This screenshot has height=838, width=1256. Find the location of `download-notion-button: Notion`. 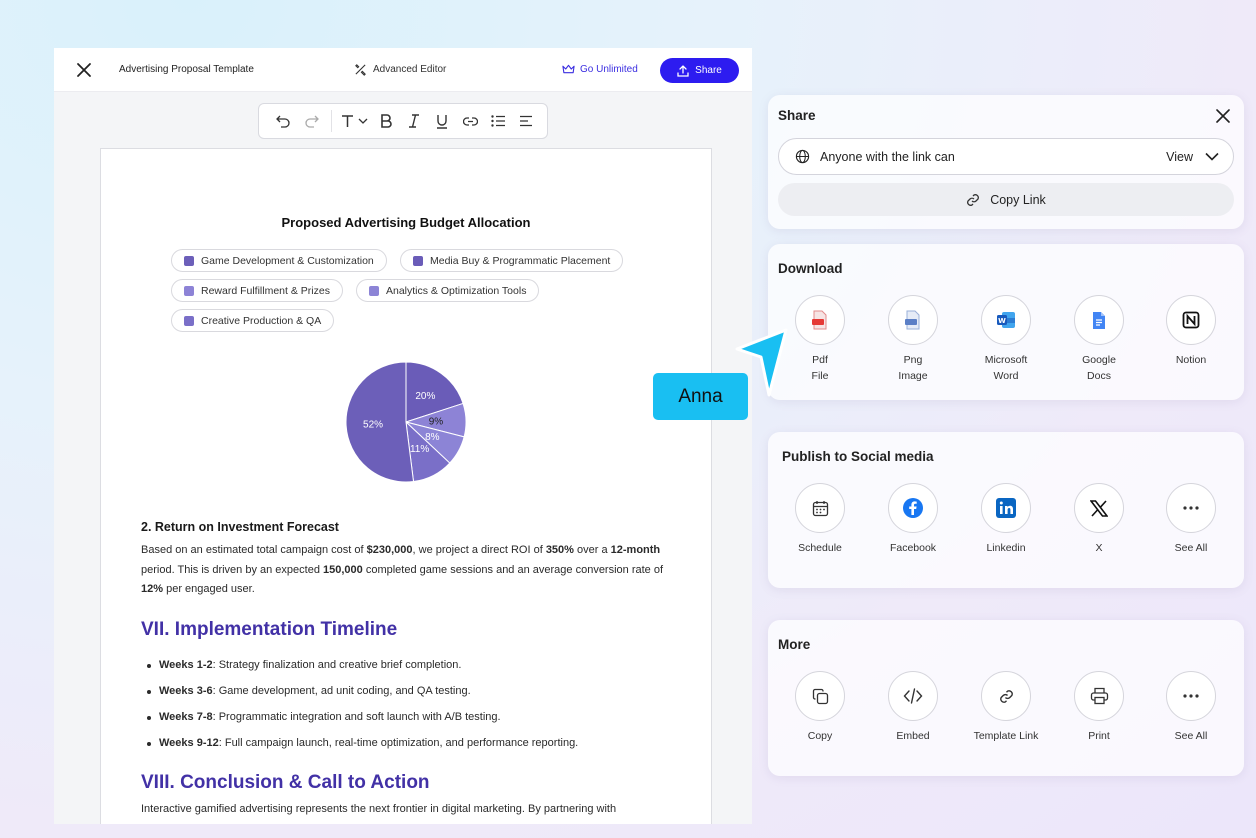

download-notion-button: Notion is located at coordinates (1191, 331).